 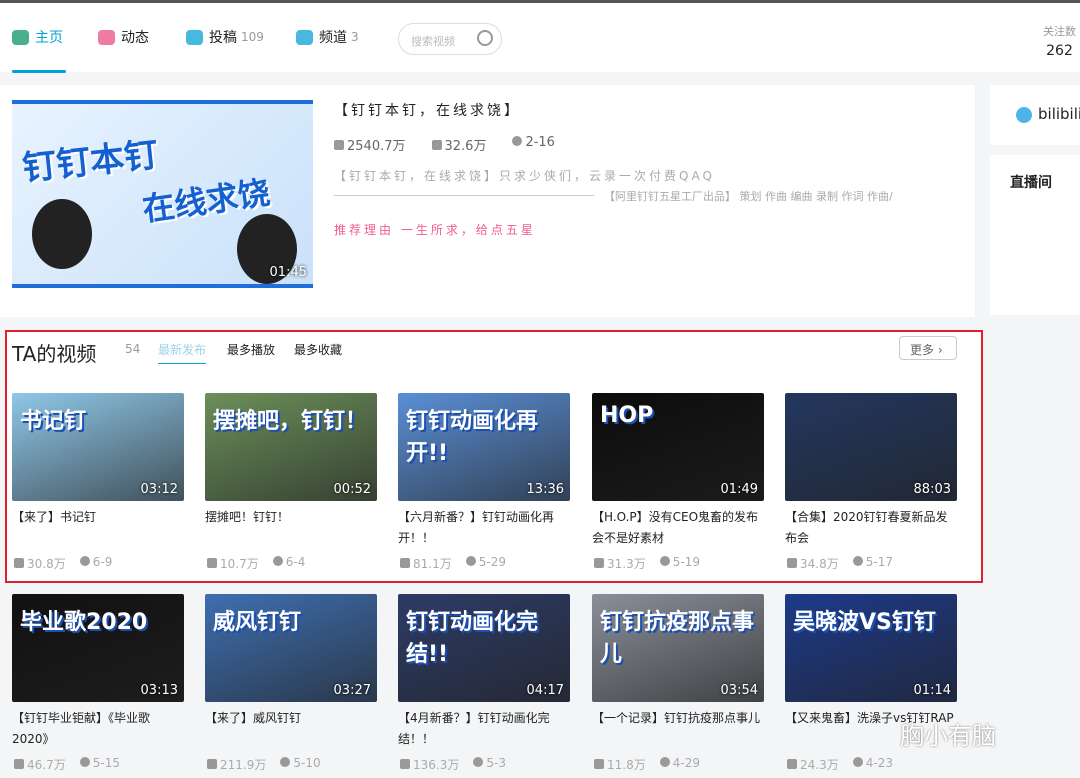 I want to click on divider, so click(x=464, y=195).